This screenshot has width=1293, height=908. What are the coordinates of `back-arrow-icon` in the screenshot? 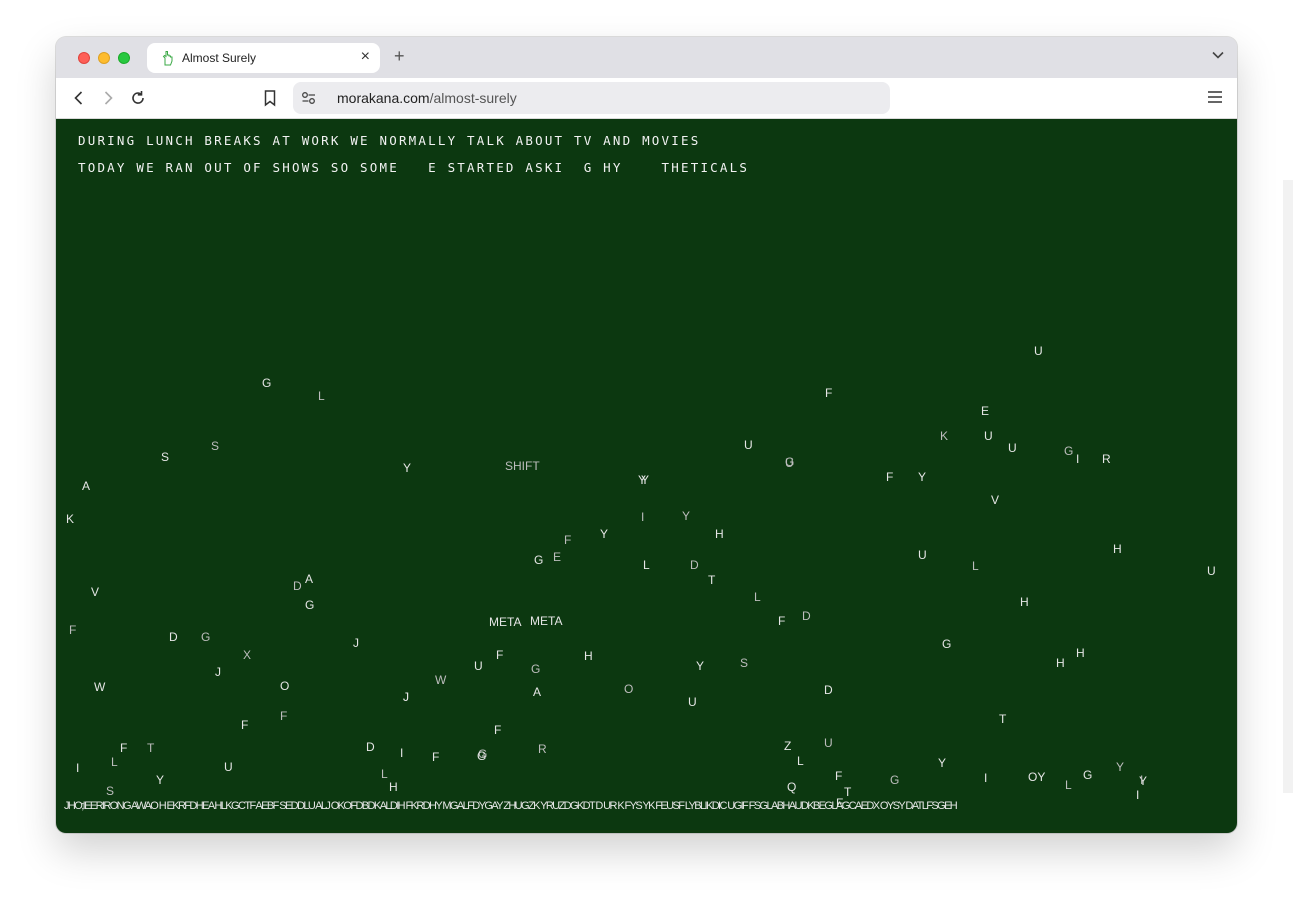 It's located at (79, 98).